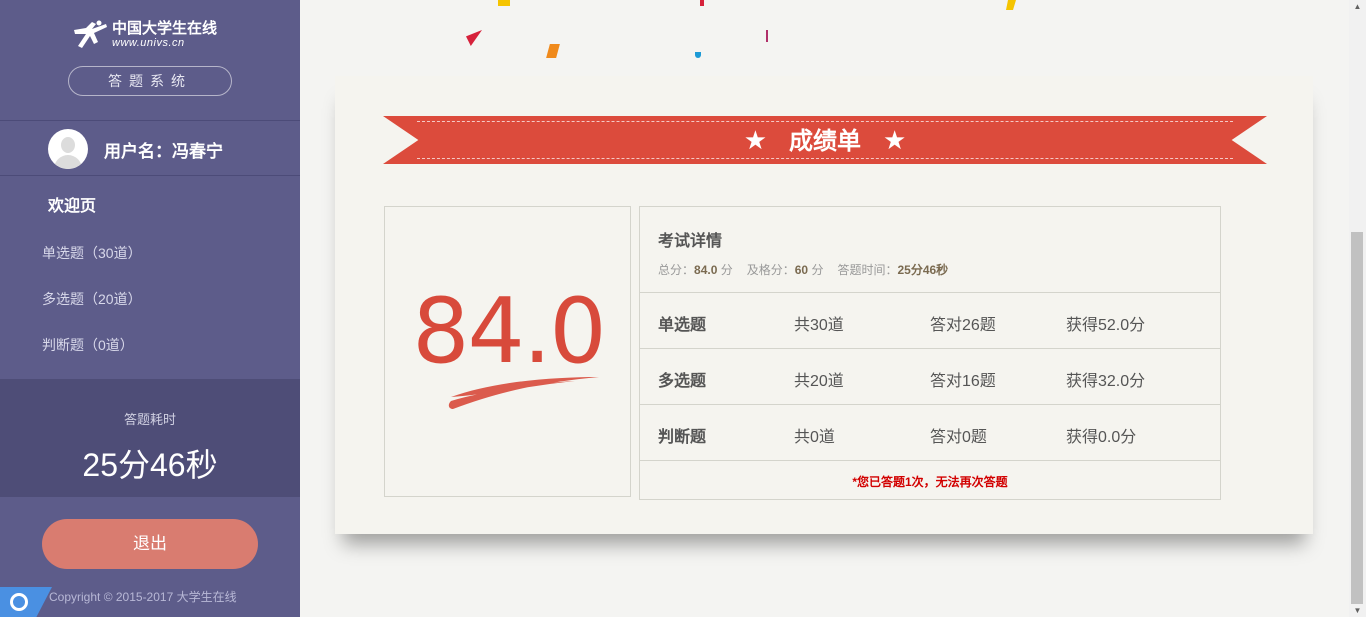 The image size is (1366, 617). I want to click on table-row: 单选题 共30道 答对26题 获得52.0分, so click(930, 321).